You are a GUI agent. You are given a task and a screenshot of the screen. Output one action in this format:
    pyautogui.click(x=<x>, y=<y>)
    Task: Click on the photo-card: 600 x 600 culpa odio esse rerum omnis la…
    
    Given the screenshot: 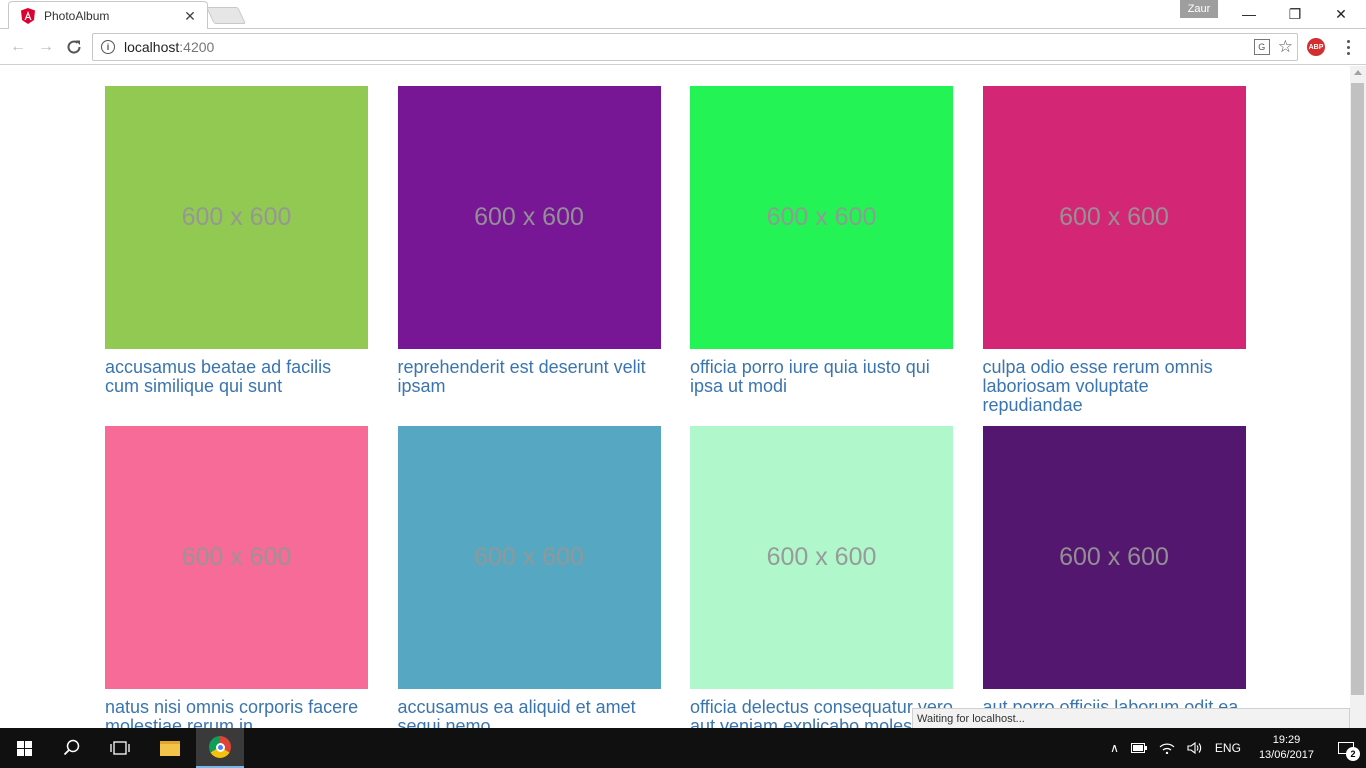 What is the action you would take?
    pyautogui.click(x=1114, y=256)
    